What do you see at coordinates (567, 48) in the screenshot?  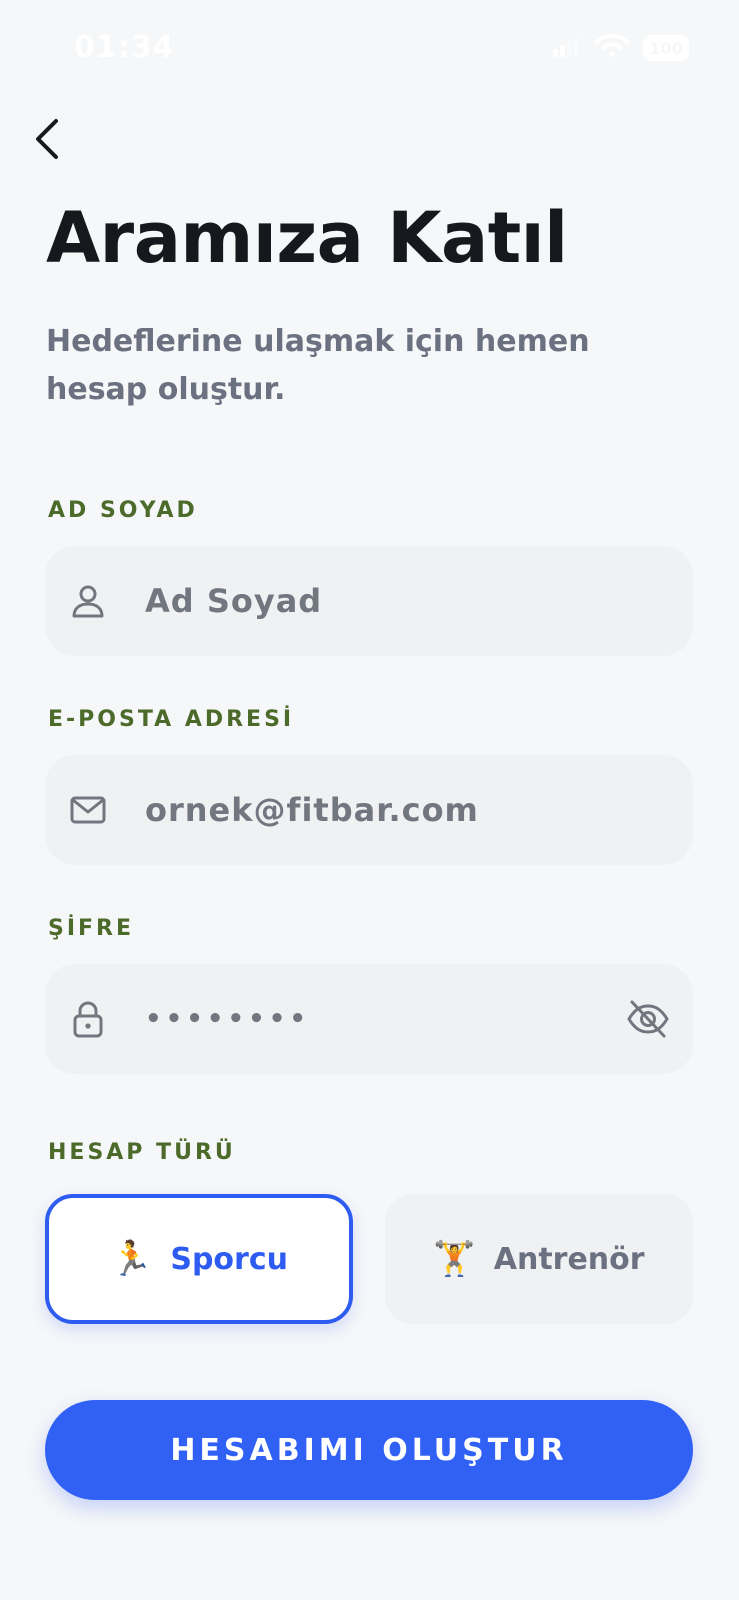 I see `cellular-signal-icon` at bounding box center [567, 48].